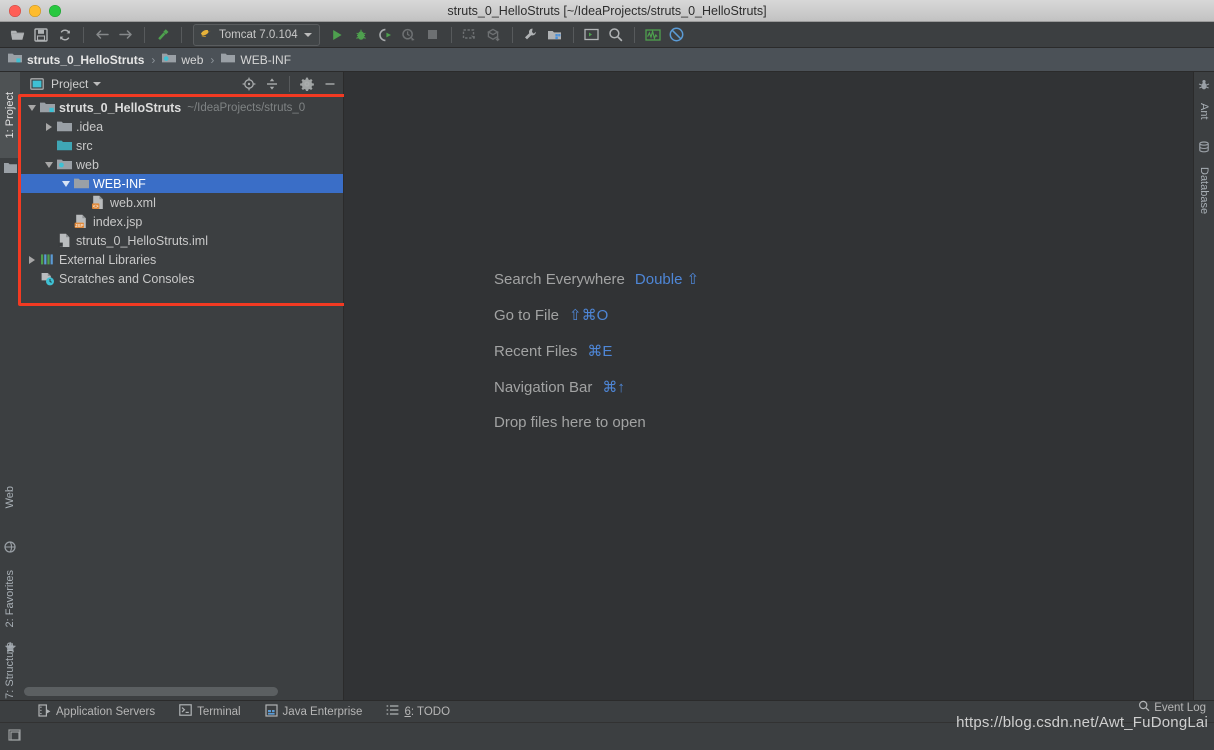 Image resolution: width=1214 pixels, height=750 pixels. Describe the element at coordinates (10, 547) in the screenshot. I see `web-icon` at that location.